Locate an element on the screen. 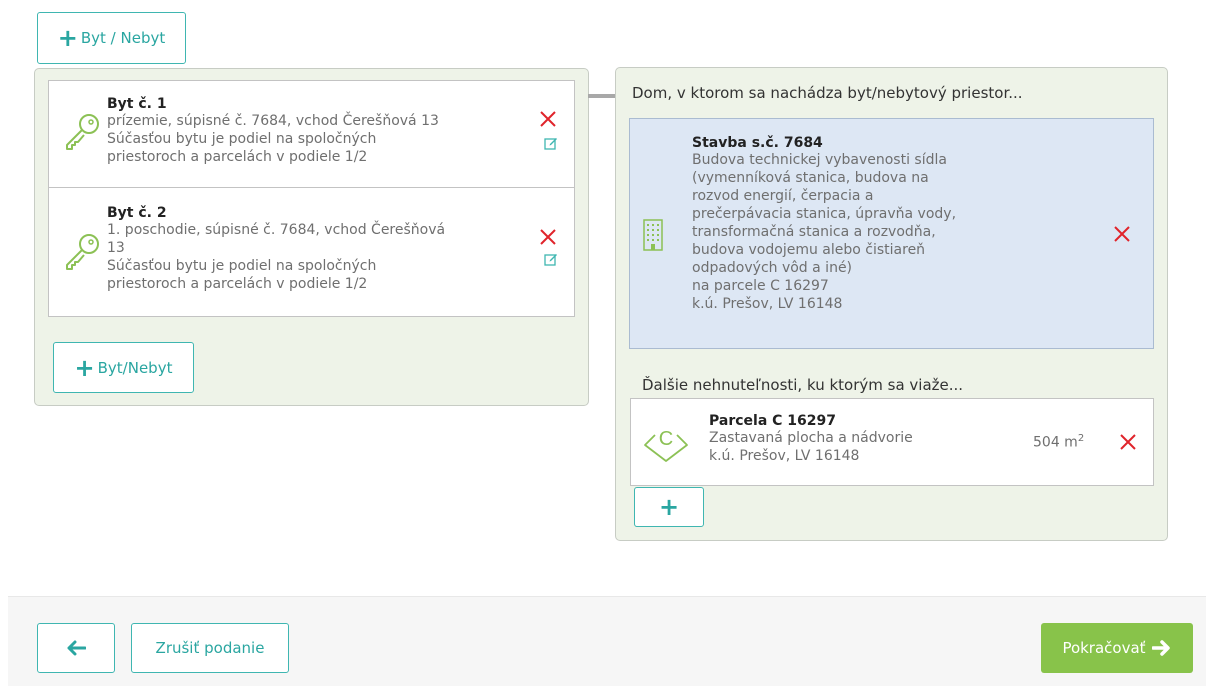  parcel-area-sup: 2 is located at coordinates (1081, 438).